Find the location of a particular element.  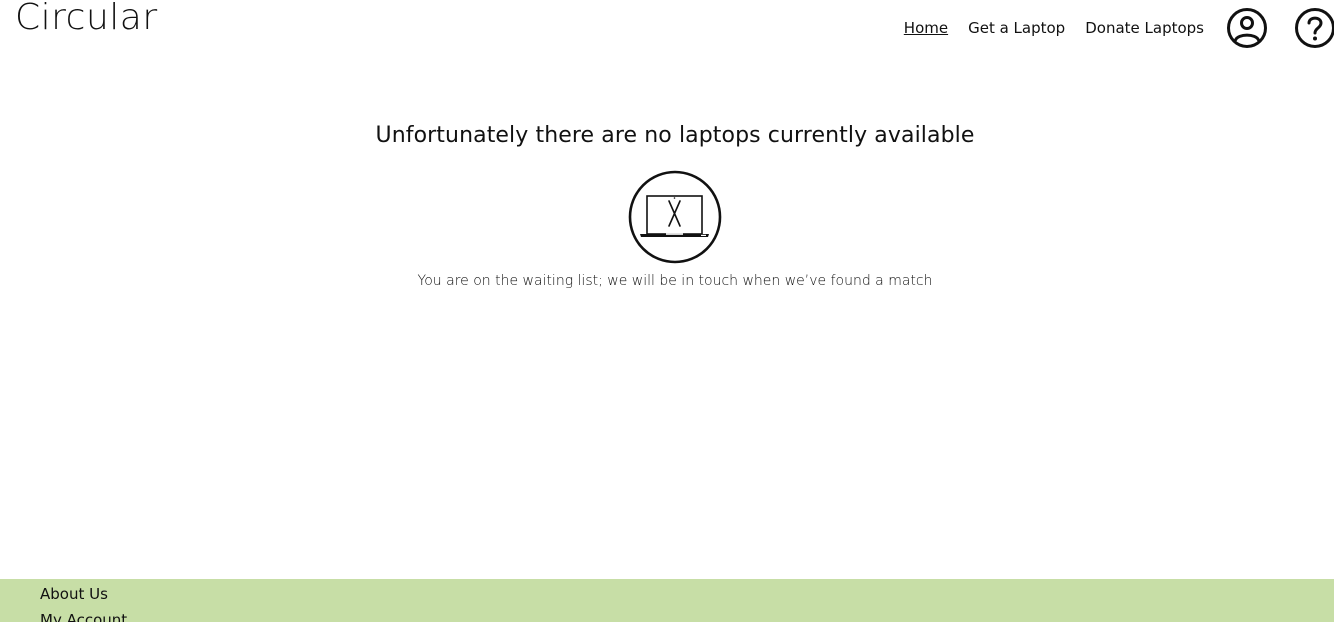

nav-link-get-laptop: Get a Laptop is located at coordinates (1016, 28).